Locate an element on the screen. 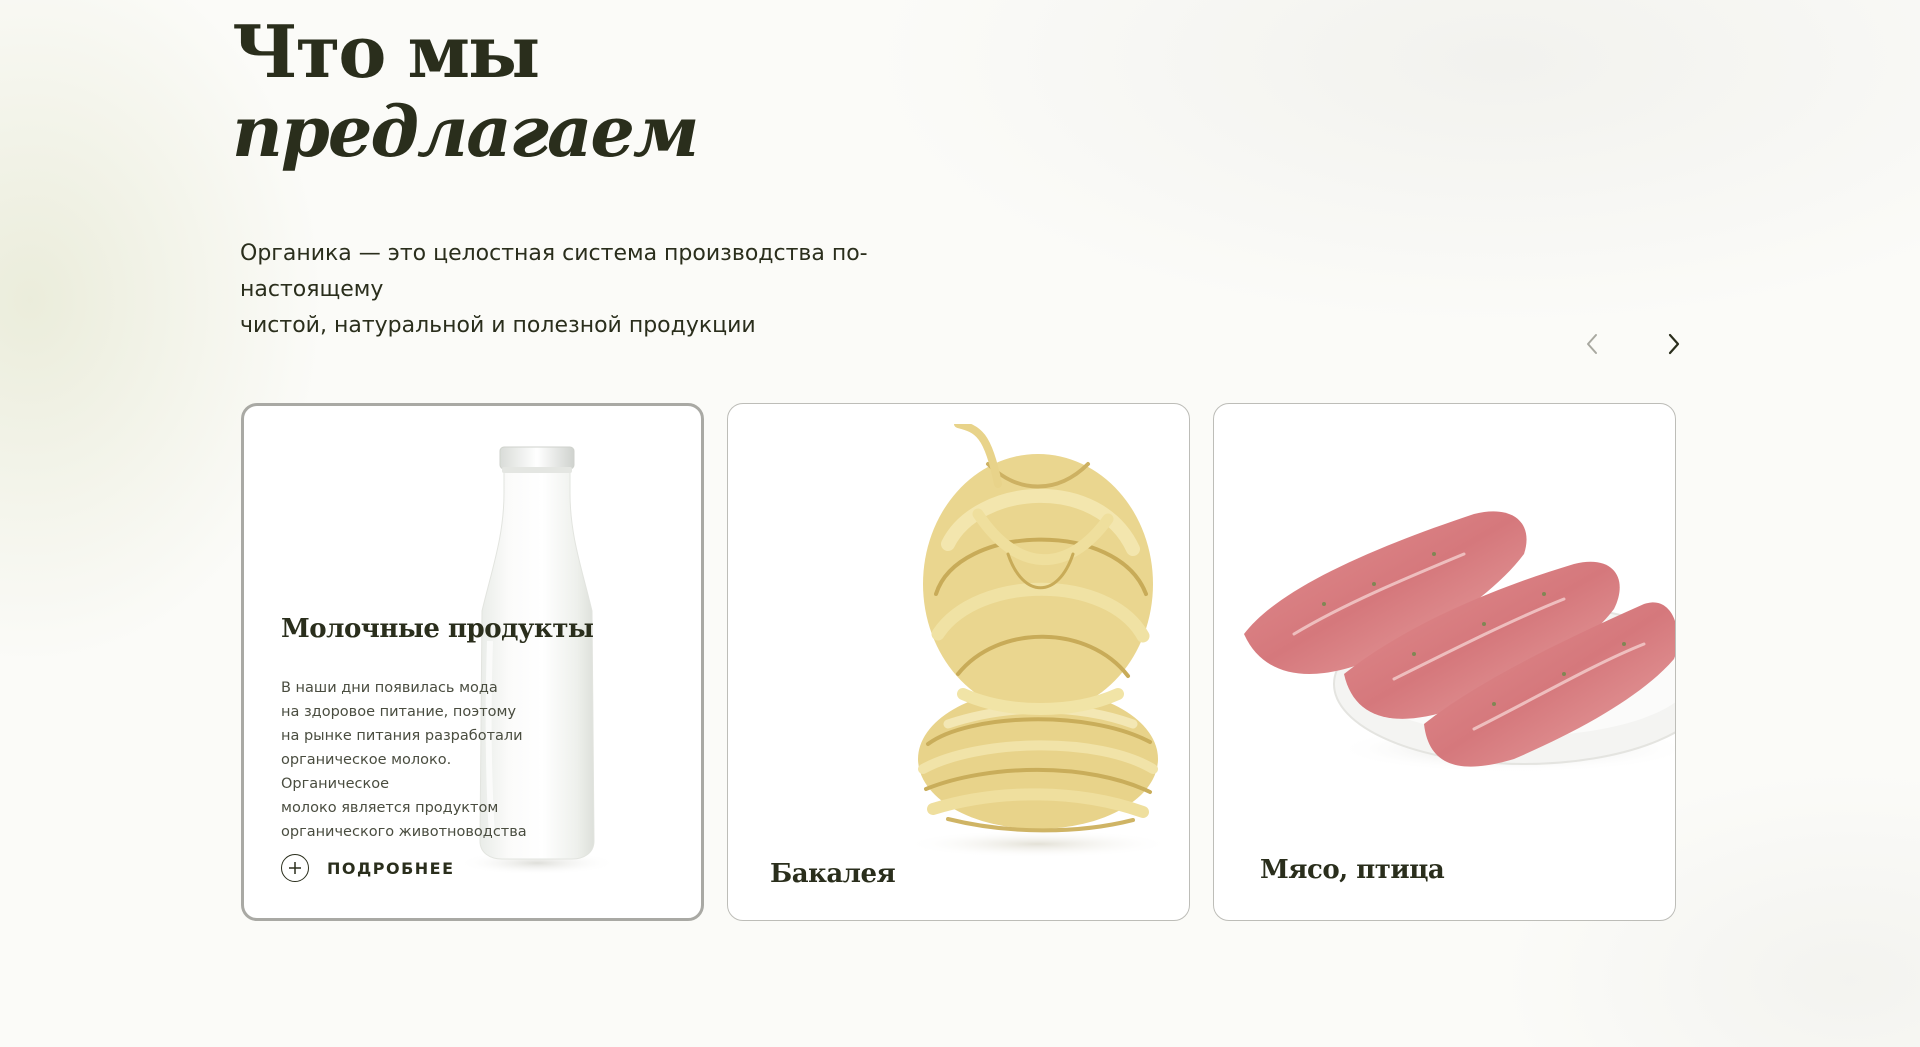  more-link: ПОДРОБНЕЕ is located at coordinates (368, 868).